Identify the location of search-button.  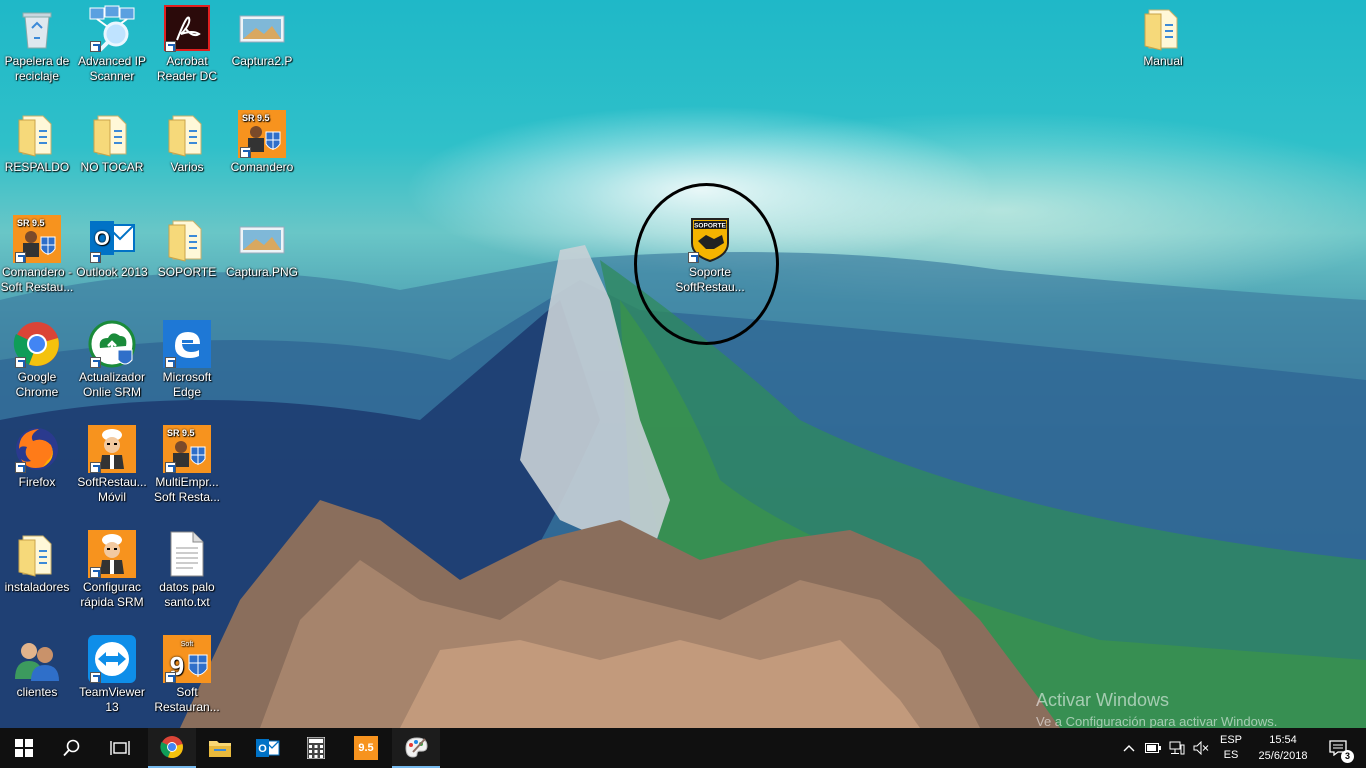
(72, 748).